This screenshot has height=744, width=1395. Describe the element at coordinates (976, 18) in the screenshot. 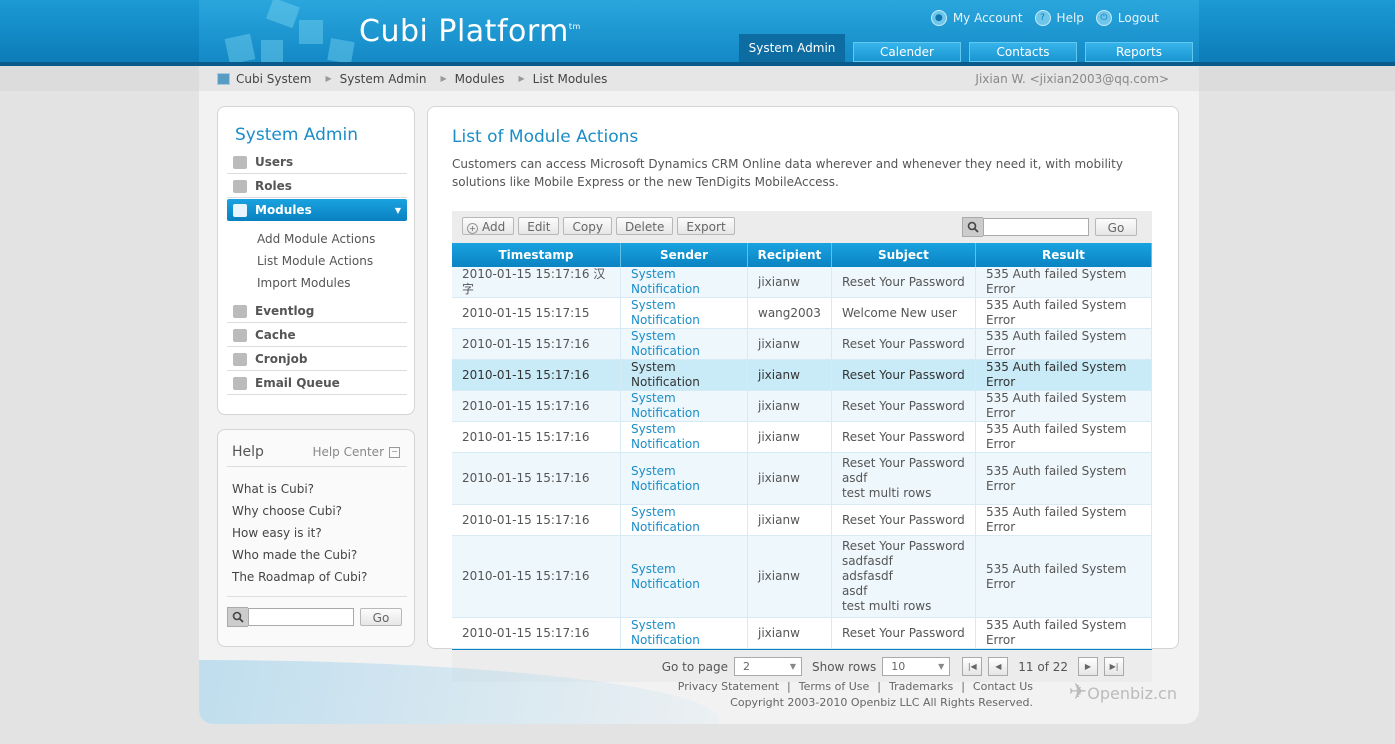

I see `my-account-link: ● My Account` at that location.